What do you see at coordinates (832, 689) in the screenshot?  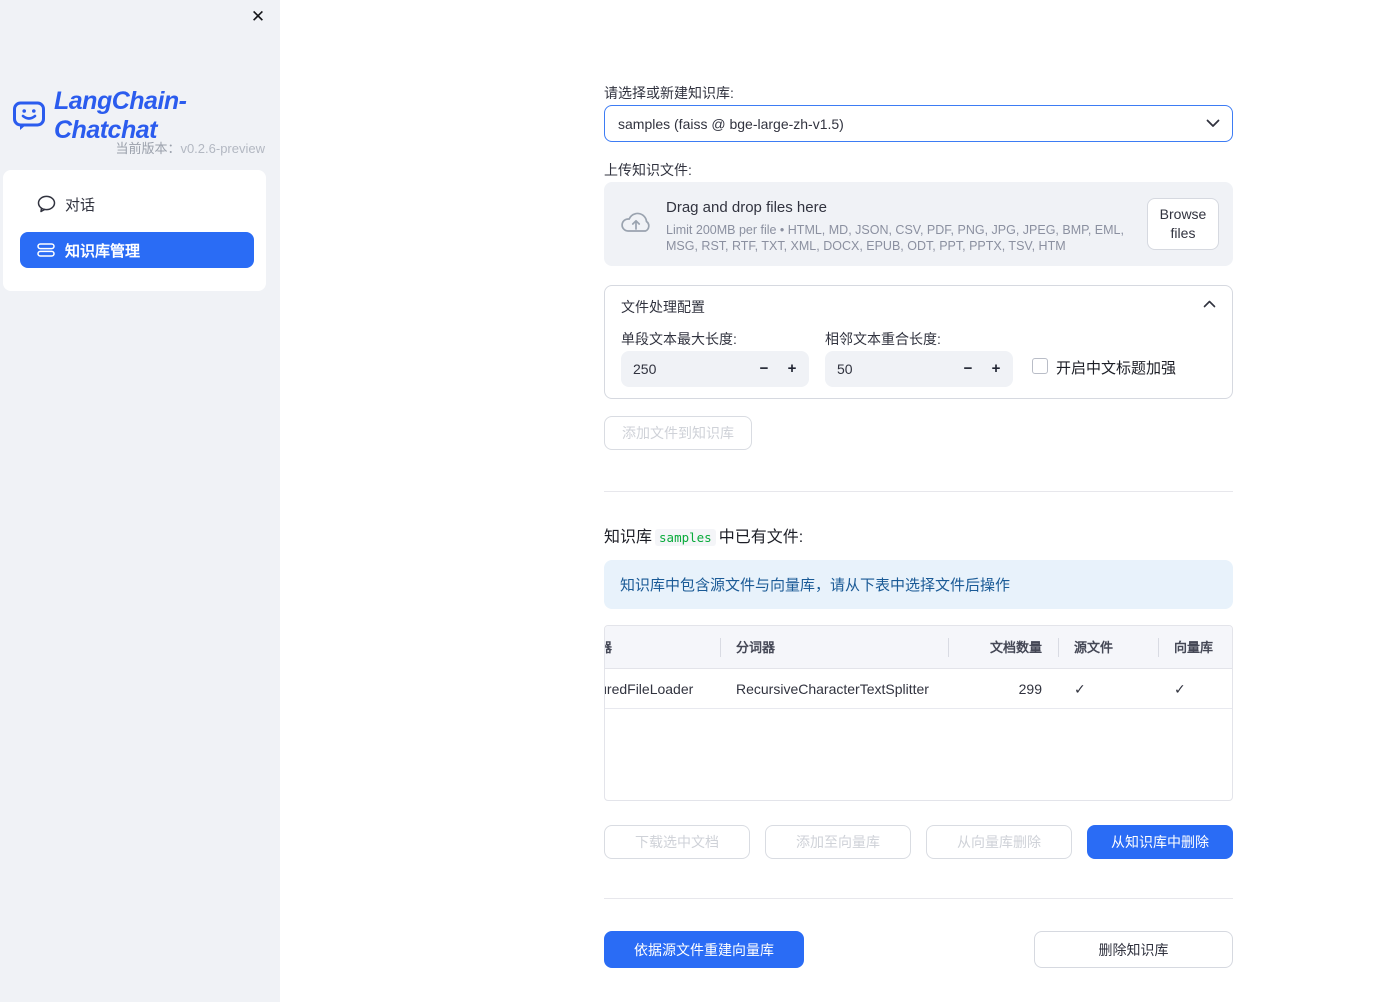 I see `cell-splitter: RecursiveCharacterTextSplitter` at bounding box center [832, 689].